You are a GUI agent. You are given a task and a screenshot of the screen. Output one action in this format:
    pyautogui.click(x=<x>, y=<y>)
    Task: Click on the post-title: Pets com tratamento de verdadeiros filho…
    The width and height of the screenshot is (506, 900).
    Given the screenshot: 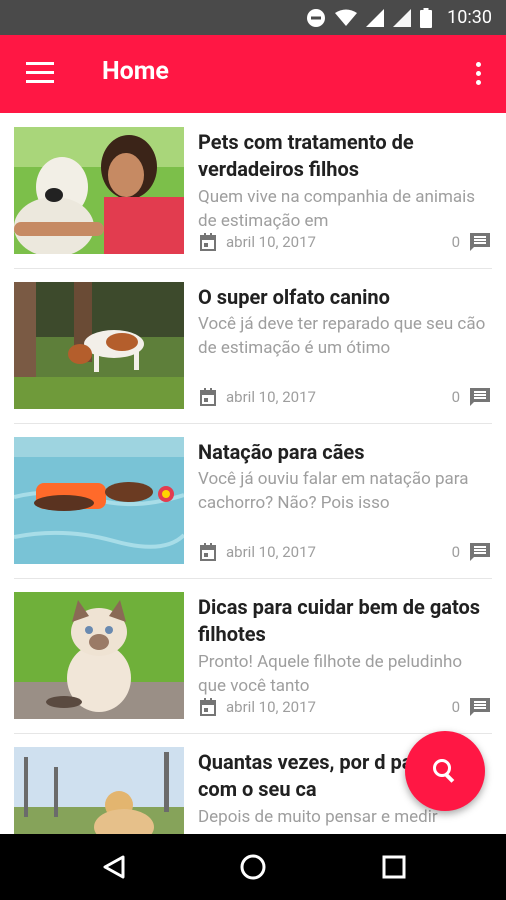 What is the action you would take?
    pyautogui.click(x=306, y=155)
    